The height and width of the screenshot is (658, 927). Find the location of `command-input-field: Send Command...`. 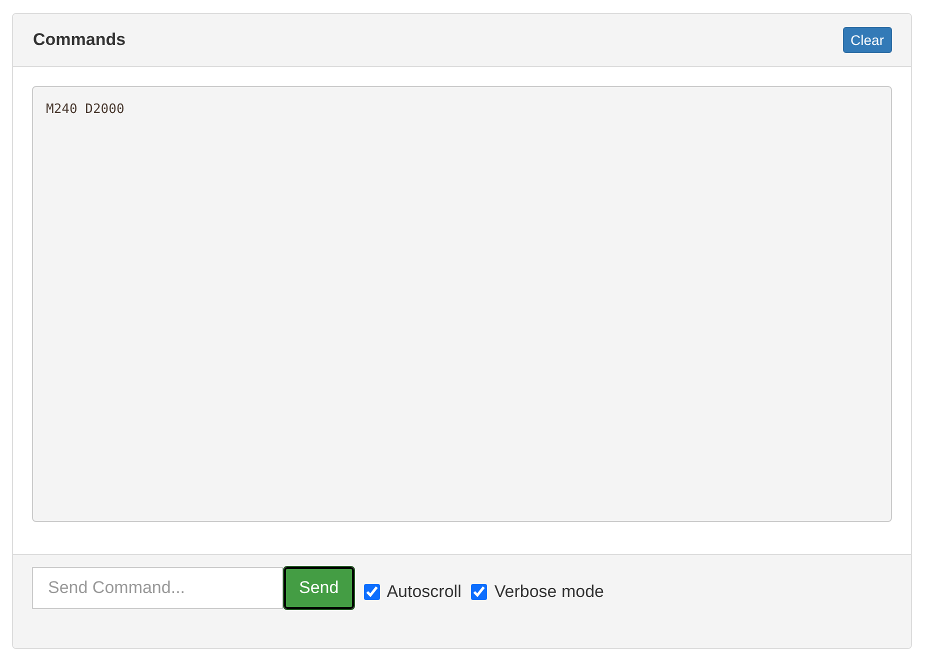

command-input-field: Send Command... is located at coordinates (157, 588).